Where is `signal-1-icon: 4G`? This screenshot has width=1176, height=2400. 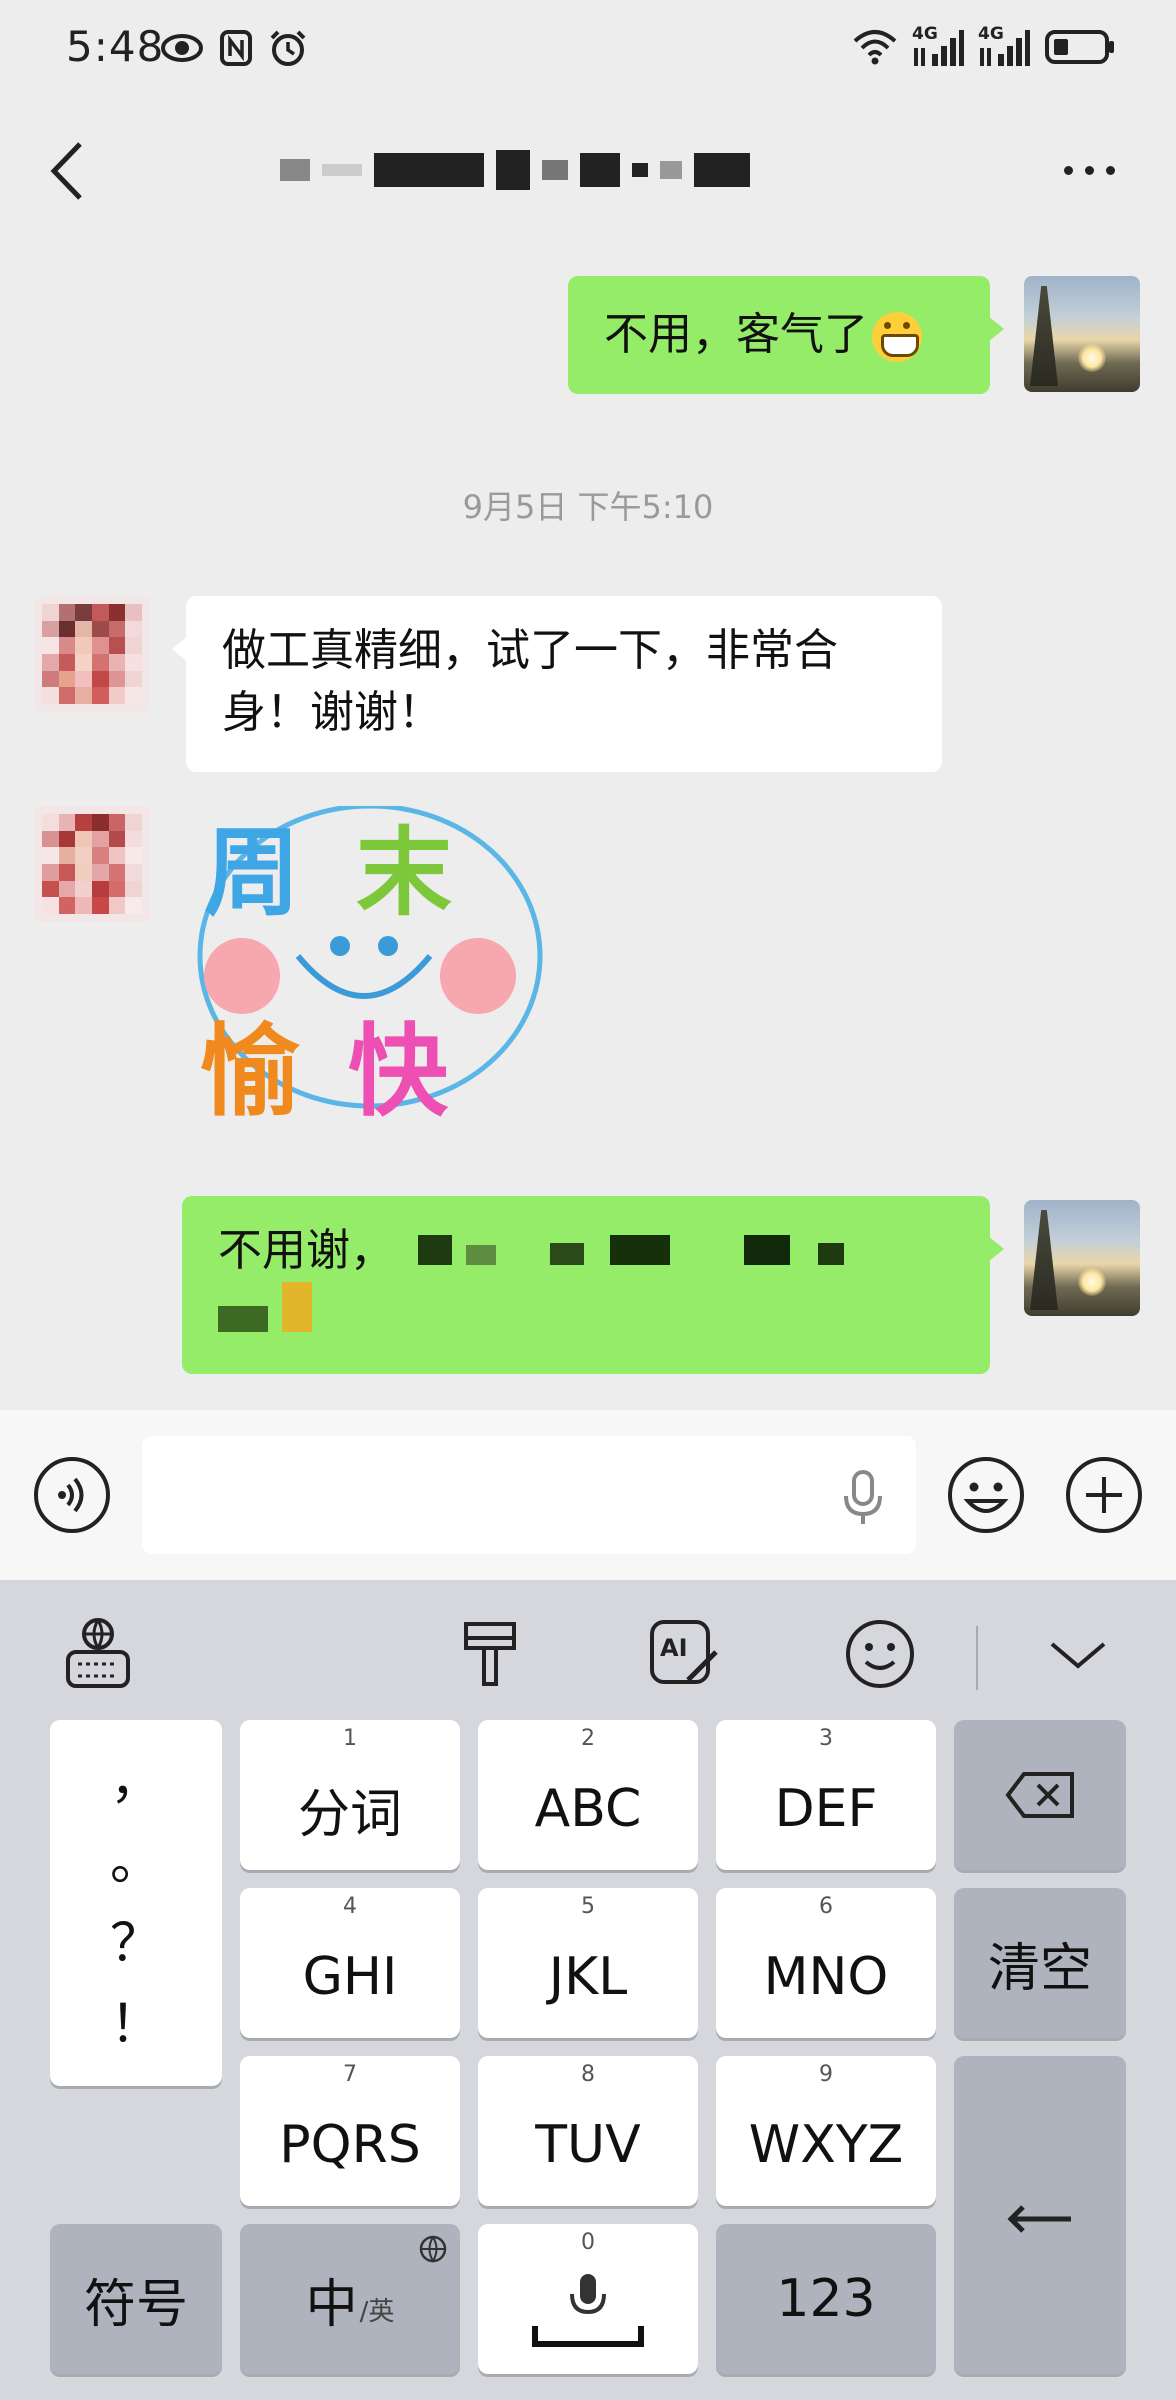 signal-1-icon: 4G is located at coordinates (938, 46).